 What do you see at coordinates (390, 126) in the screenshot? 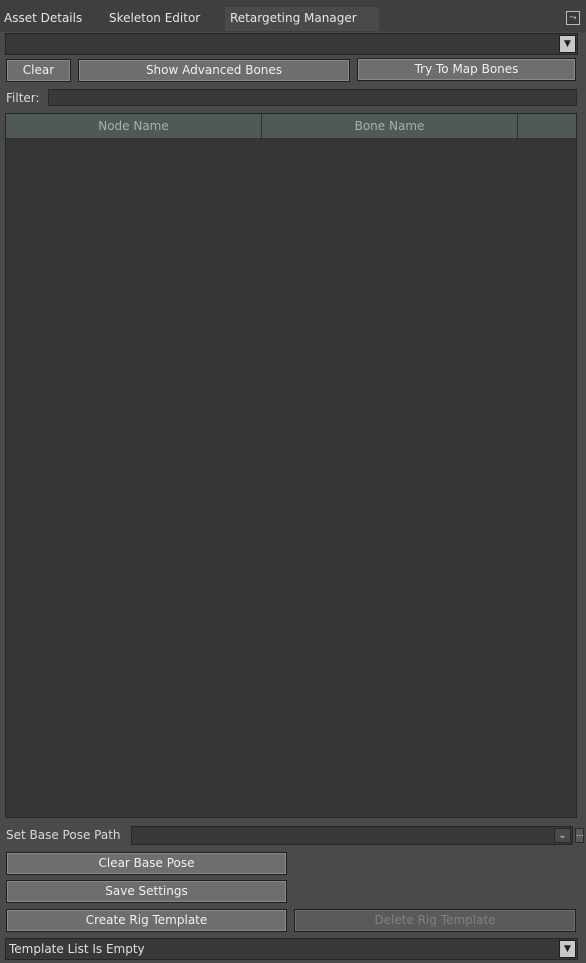
I see `column-header-bone-name: Bone Name` at bounding box center [390, 126].